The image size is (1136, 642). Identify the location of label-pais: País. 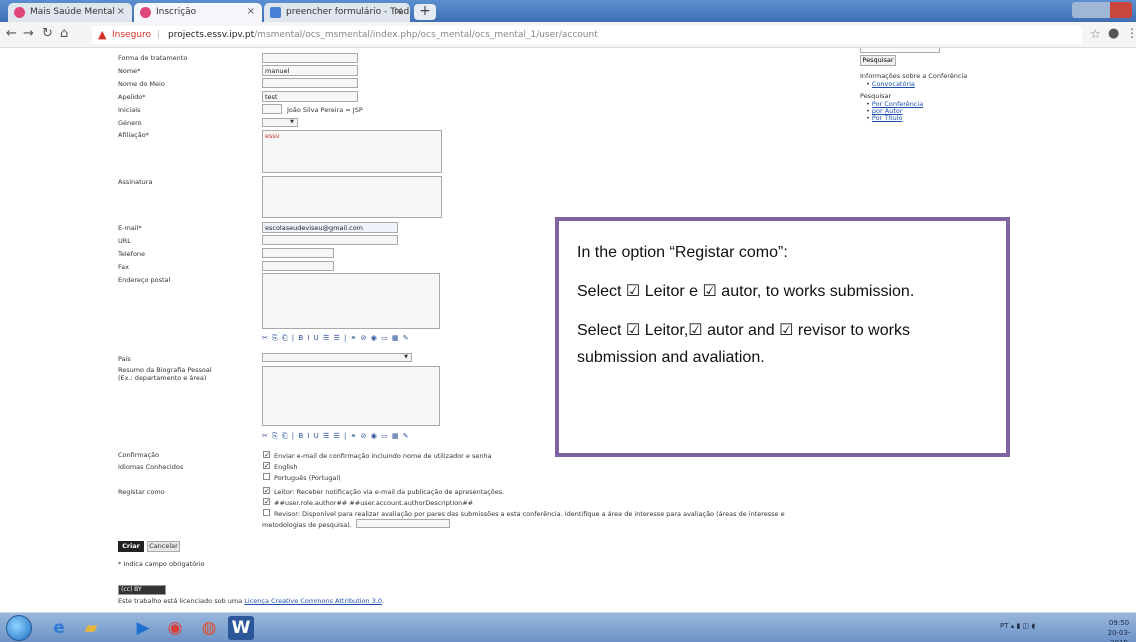
(124, 359).